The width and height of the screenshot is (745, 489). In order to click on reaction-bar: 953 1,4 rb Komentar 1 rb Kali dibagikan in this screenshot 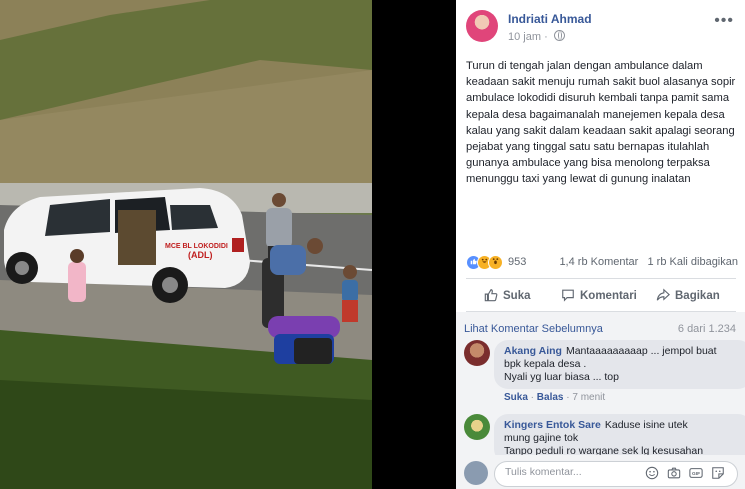, I will do `click(602, 264)`.